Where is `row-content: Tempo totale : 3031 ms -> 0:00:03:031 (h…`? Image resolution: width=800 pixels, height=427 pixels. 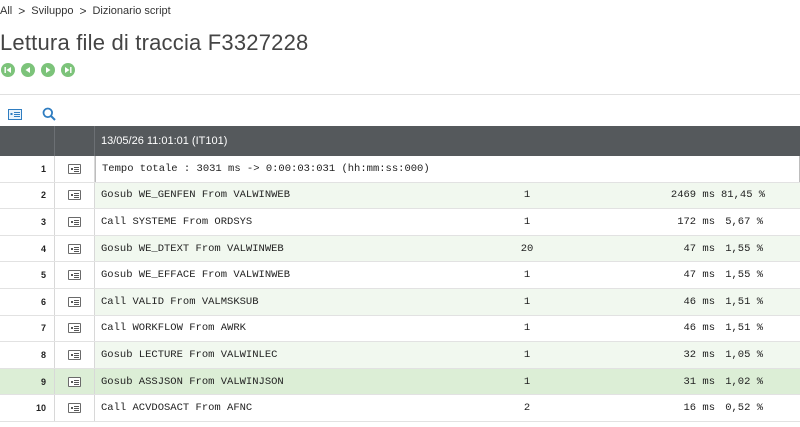 row-content: Tempo totale : 3031 ms -> 0:00:03:031 (h… is located at coordinates (447, 169).